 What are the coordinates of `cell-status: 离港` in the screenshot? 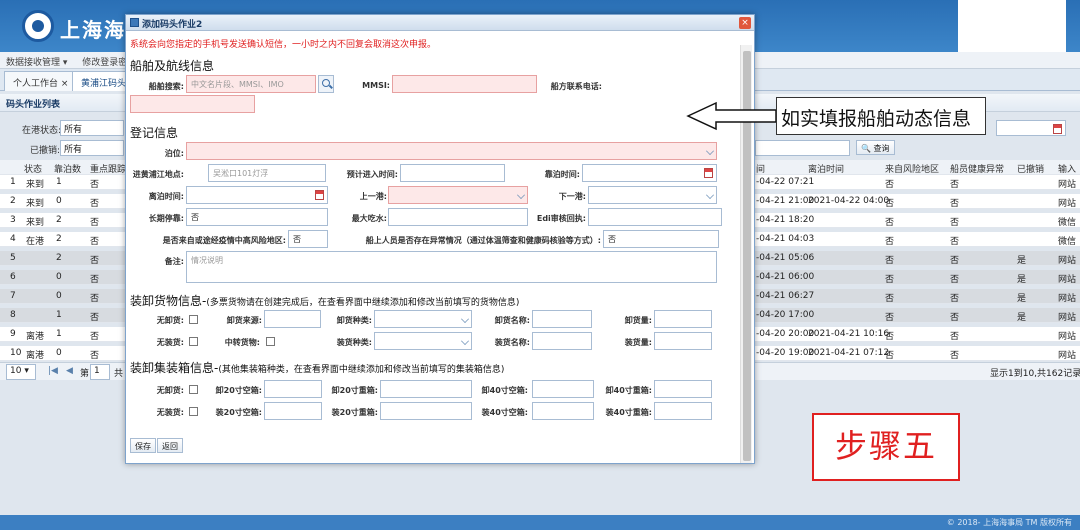 It's located at (35, 356).